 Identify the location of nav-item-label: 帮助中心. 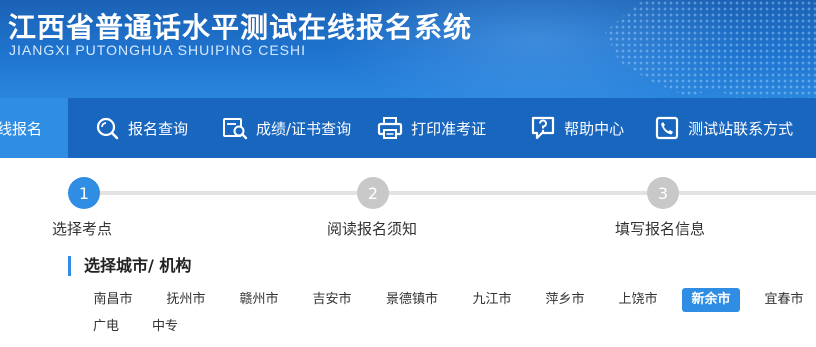
(594, 128).